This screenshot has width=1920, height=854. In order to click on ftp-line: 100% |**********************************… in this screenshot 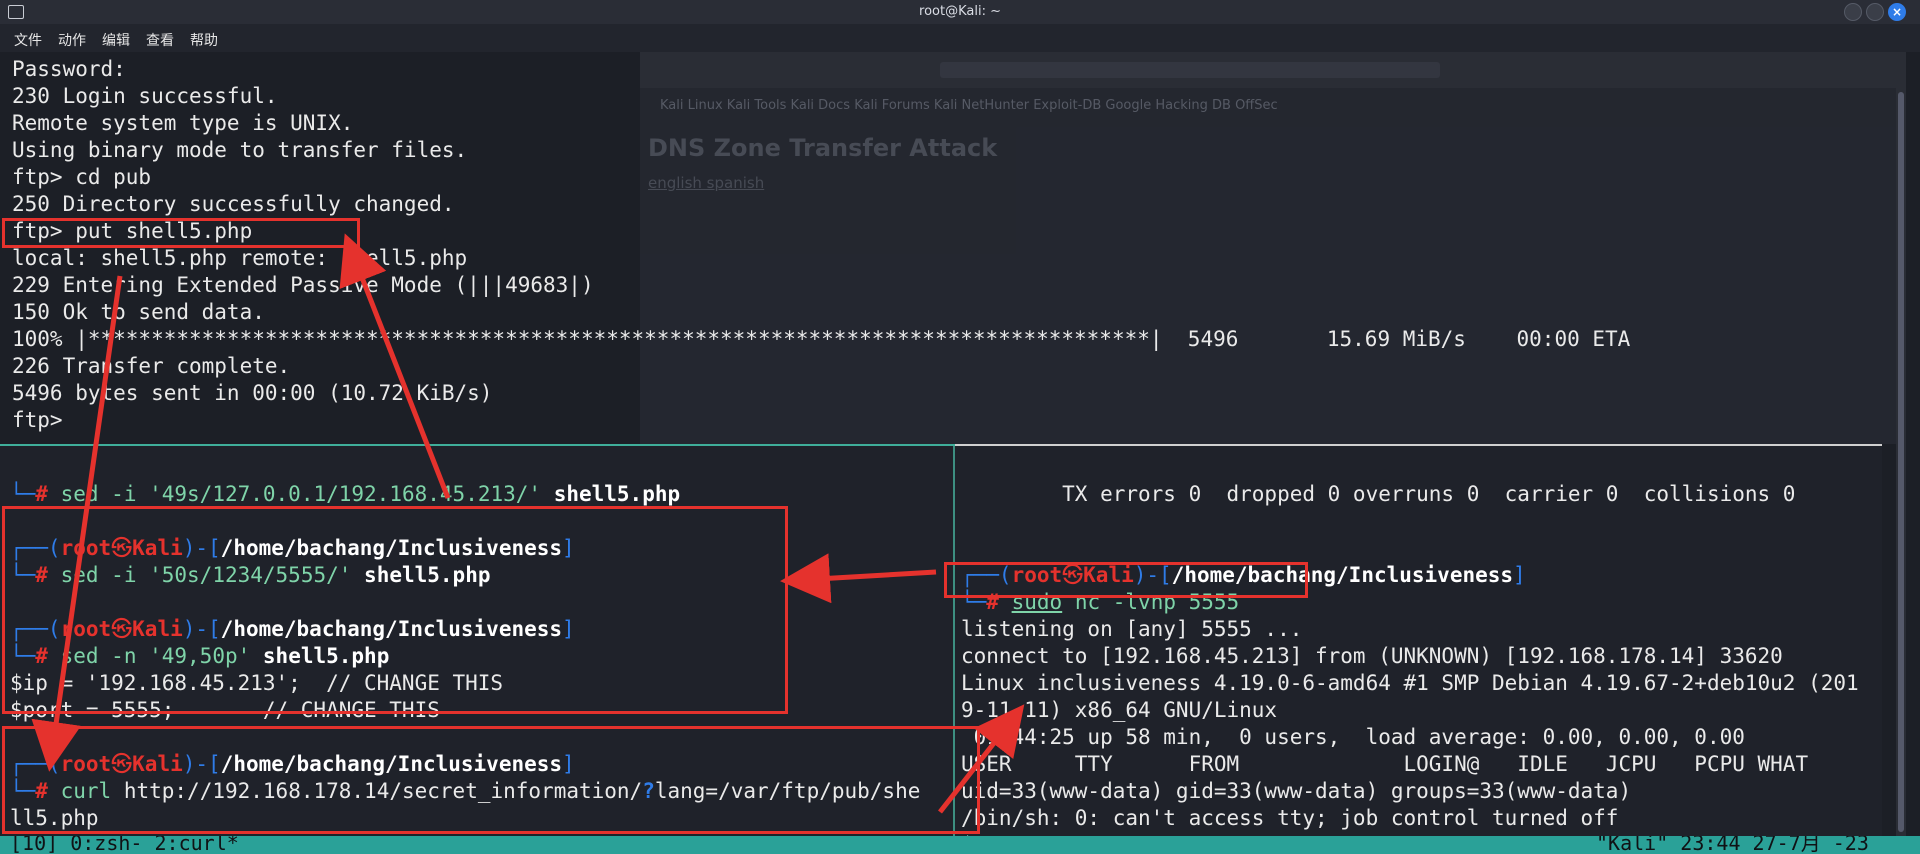, I will do `click(821, 339)`.